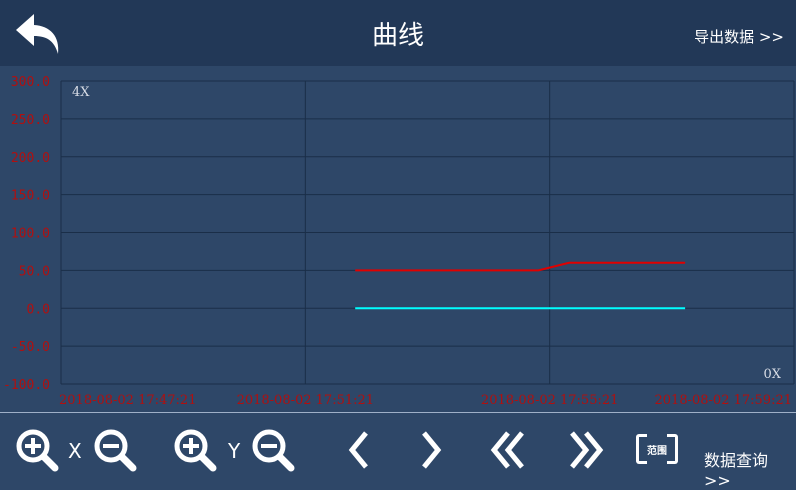  Describe the element at coordinates (37, 450) in the screenshot. I see `x-zoom-in-icon` at that location.